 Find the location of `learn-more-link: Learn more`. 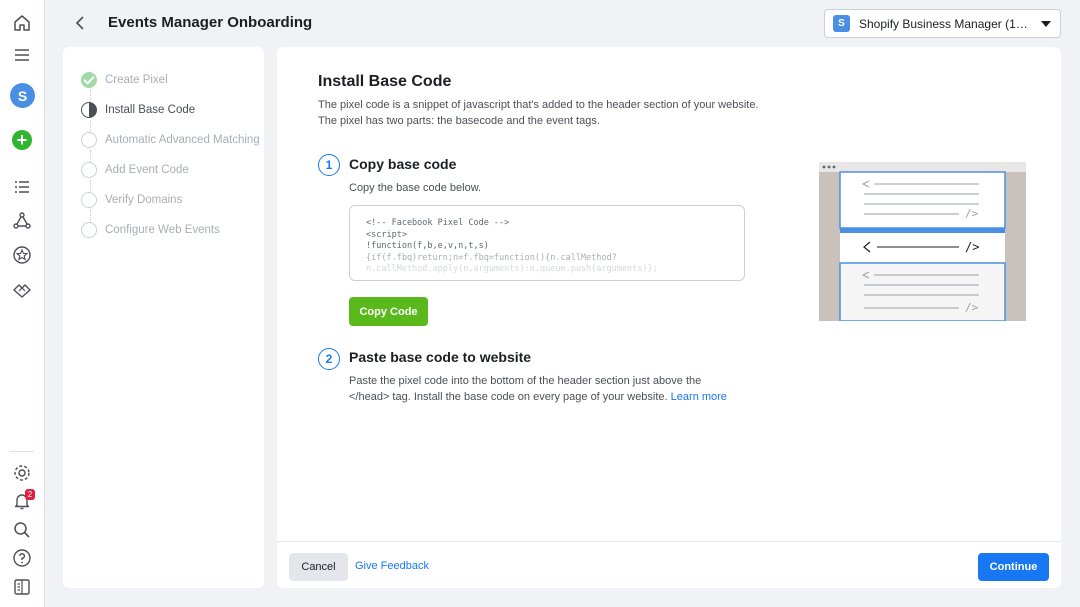

learn-more-link: Learn more is located at coordinates (699, 397).